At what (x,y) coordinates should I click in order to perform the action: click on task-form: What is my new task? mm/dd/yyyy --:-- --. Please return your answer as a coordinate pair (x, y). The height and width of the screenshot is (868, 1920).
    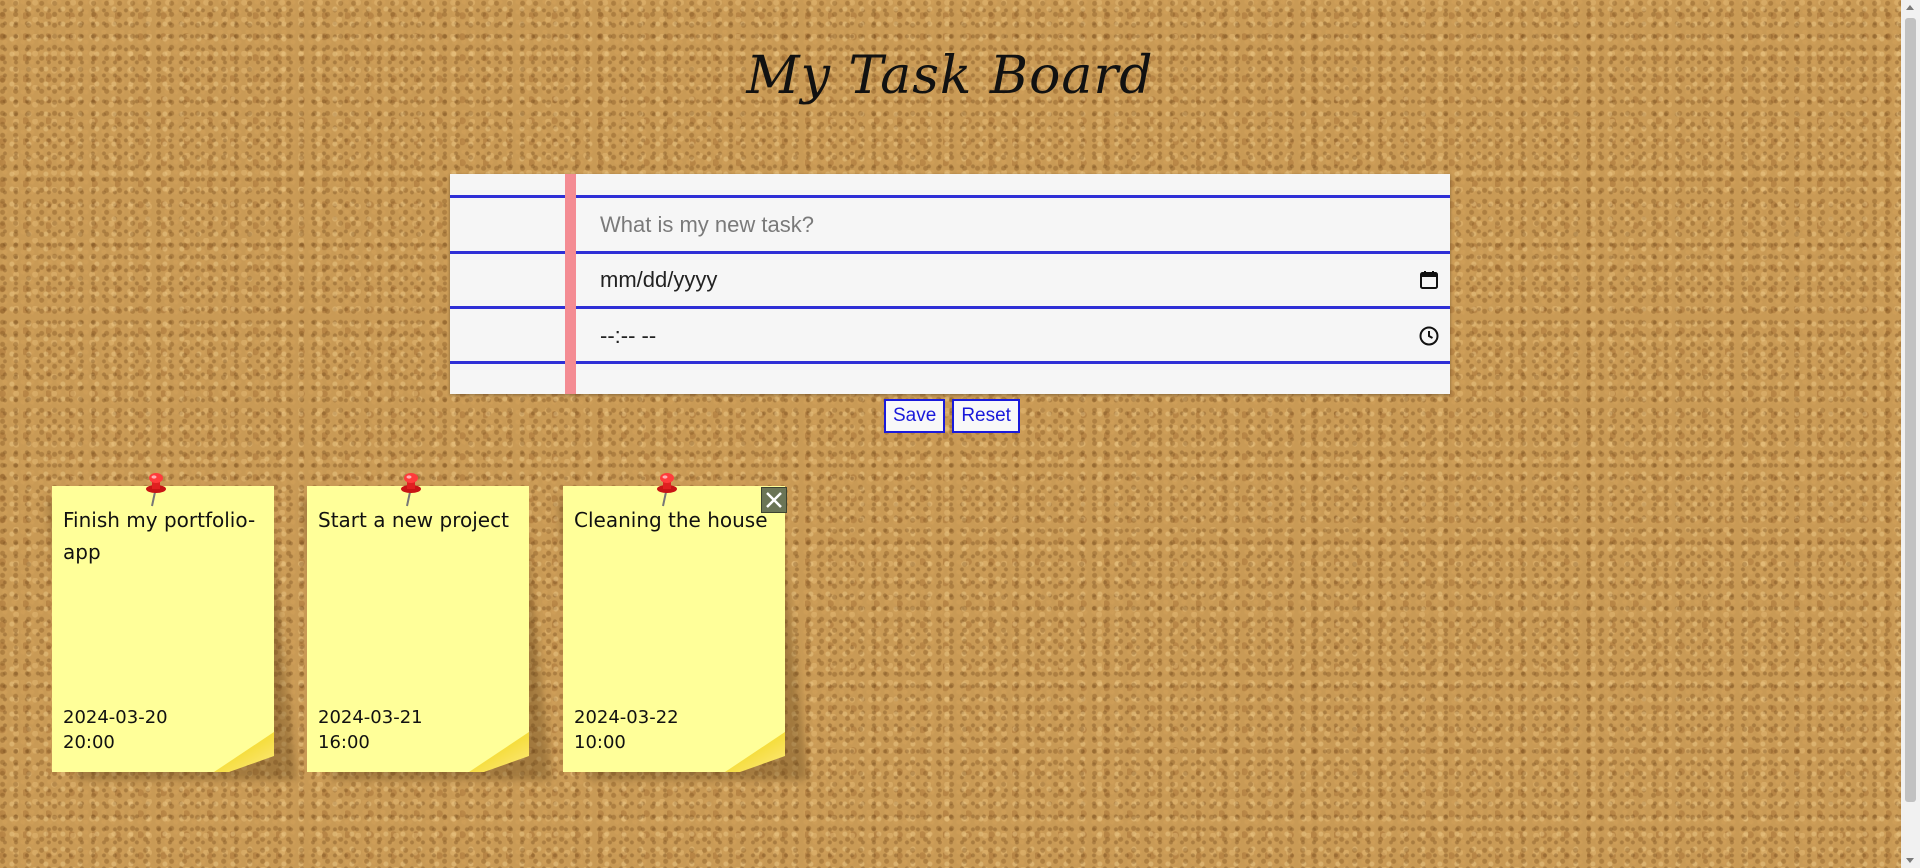
    Looking at the image, I should click on (950, 284).